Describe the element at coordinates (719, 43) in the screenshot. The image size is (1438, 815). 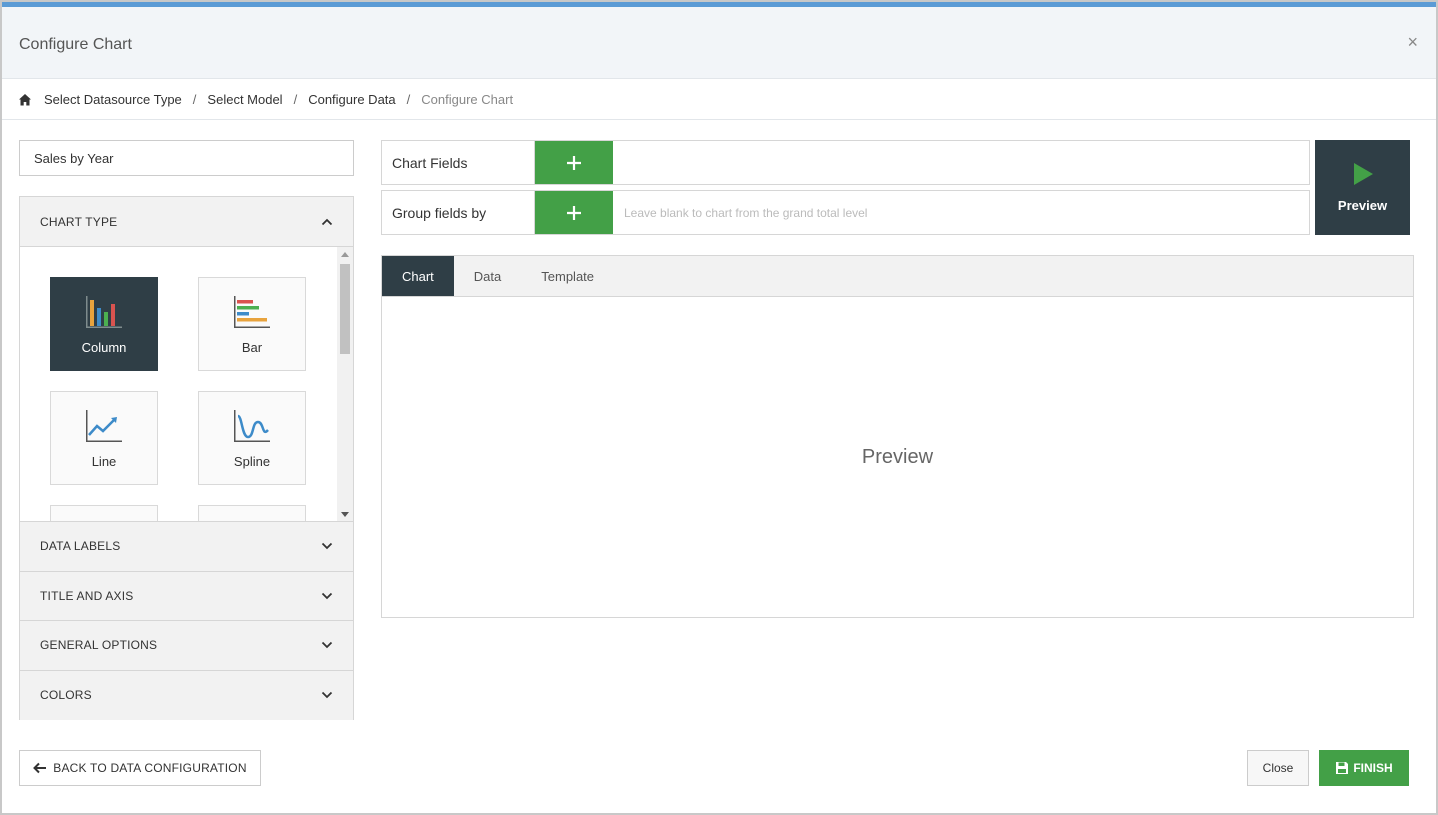
I see `dialog-header: Configure Chart ×` at that location.